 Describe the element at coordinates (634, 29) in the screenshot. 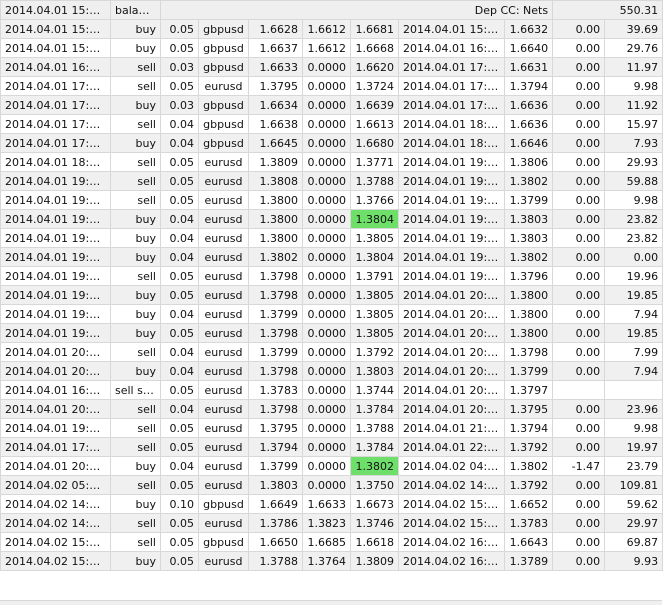

I see `profit-cell: 39.69` at that location.